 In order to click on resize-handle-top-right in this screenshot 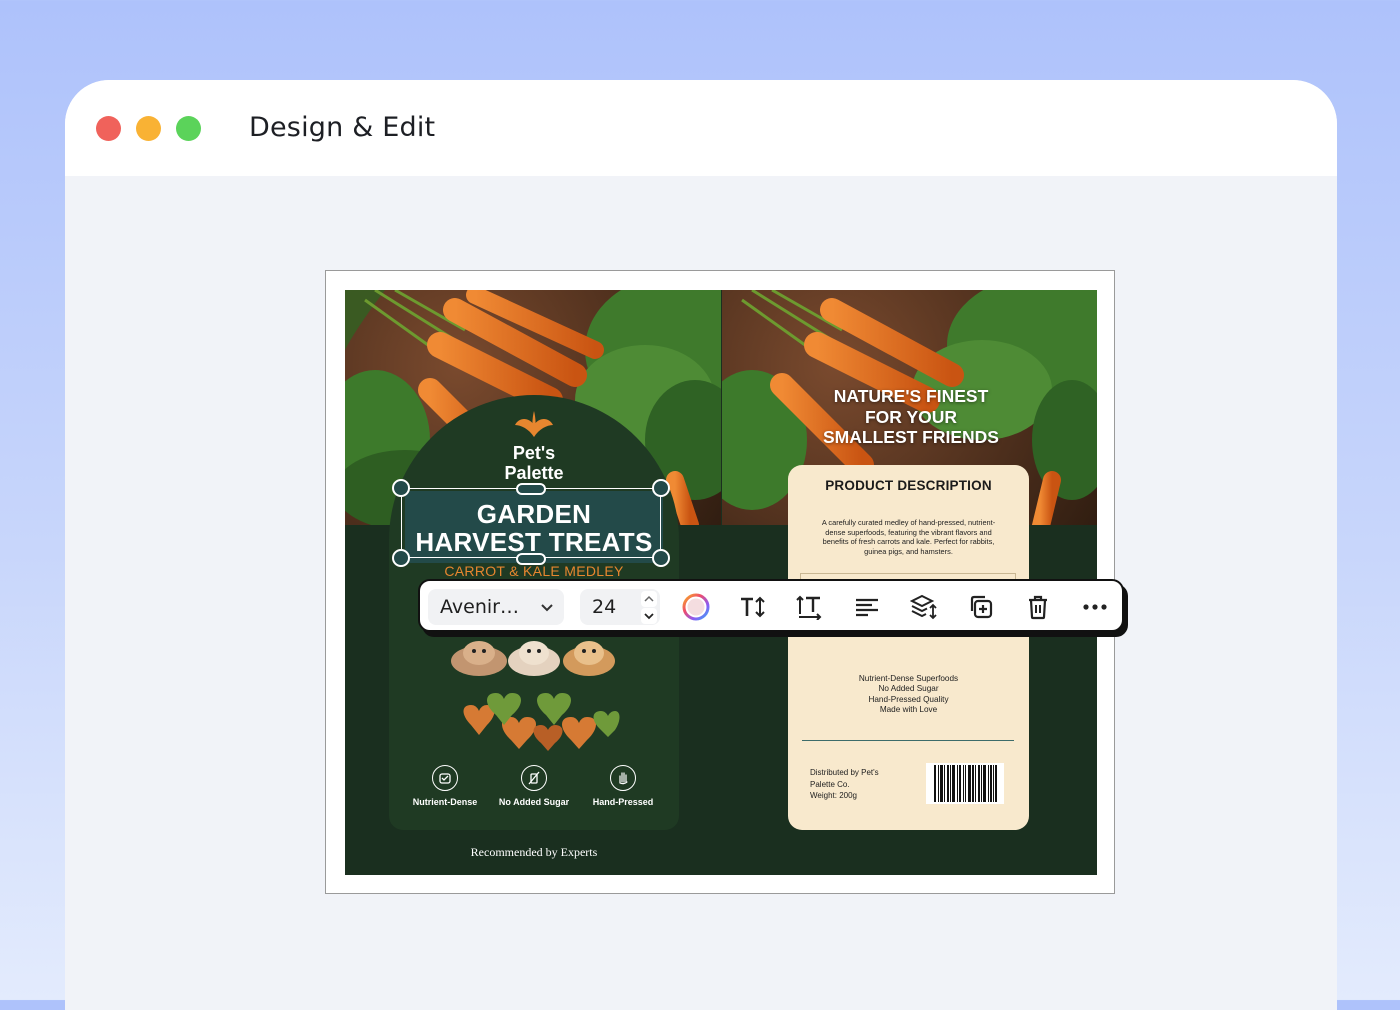, I will do `click(661, 488)`.